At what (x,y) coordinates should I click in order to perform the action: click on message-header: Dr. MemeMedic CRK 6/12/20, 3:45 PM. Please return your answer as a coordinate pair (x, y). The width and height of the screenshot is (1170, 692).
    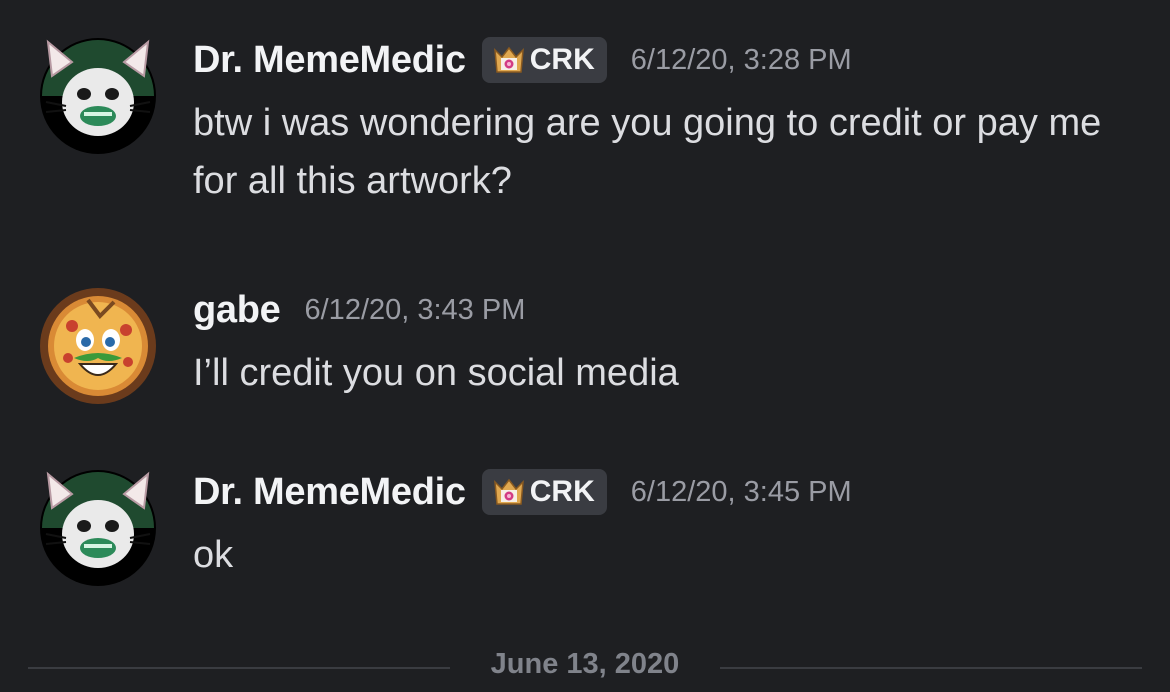
    Looking at the image, I should click on (522, 492).